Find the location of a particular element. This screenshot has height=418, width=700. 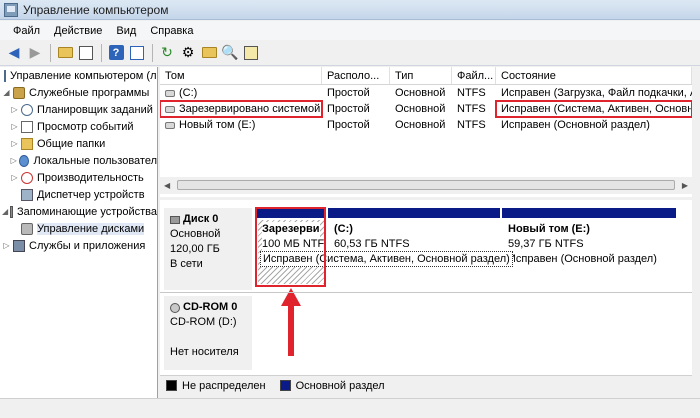

tree-item-performance: ▷ Производительность is located at coordinates (78, 177).